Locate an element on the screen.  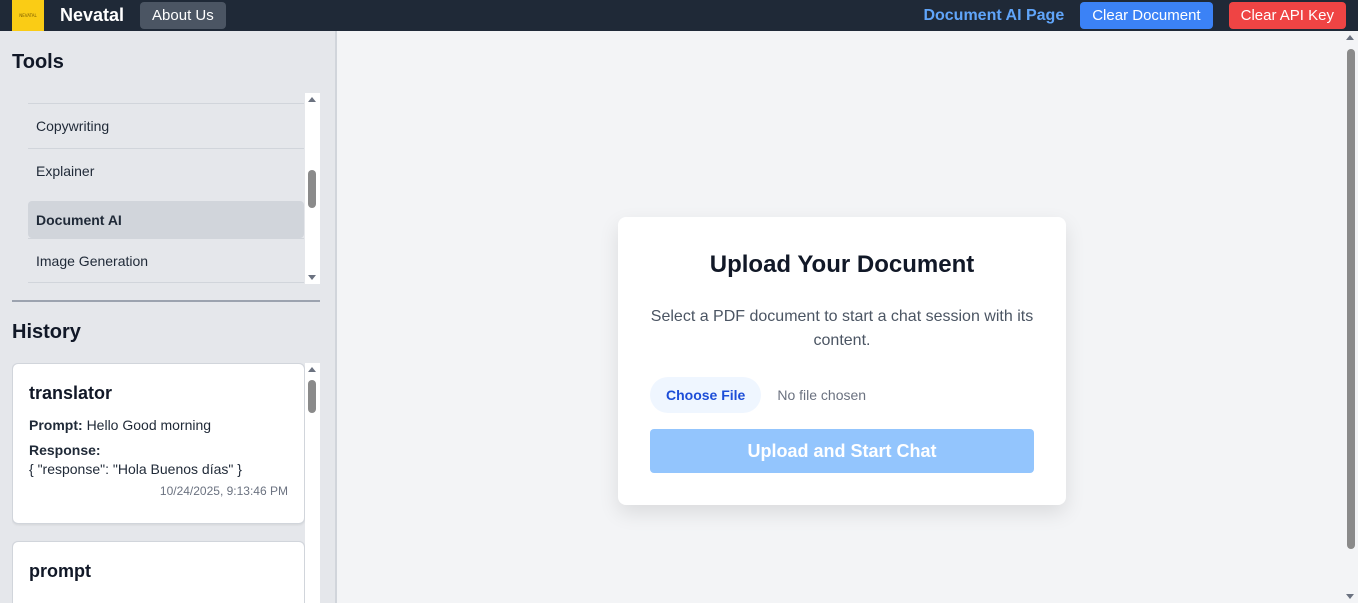
response-label: Response: is located at coordinates (65, 450).